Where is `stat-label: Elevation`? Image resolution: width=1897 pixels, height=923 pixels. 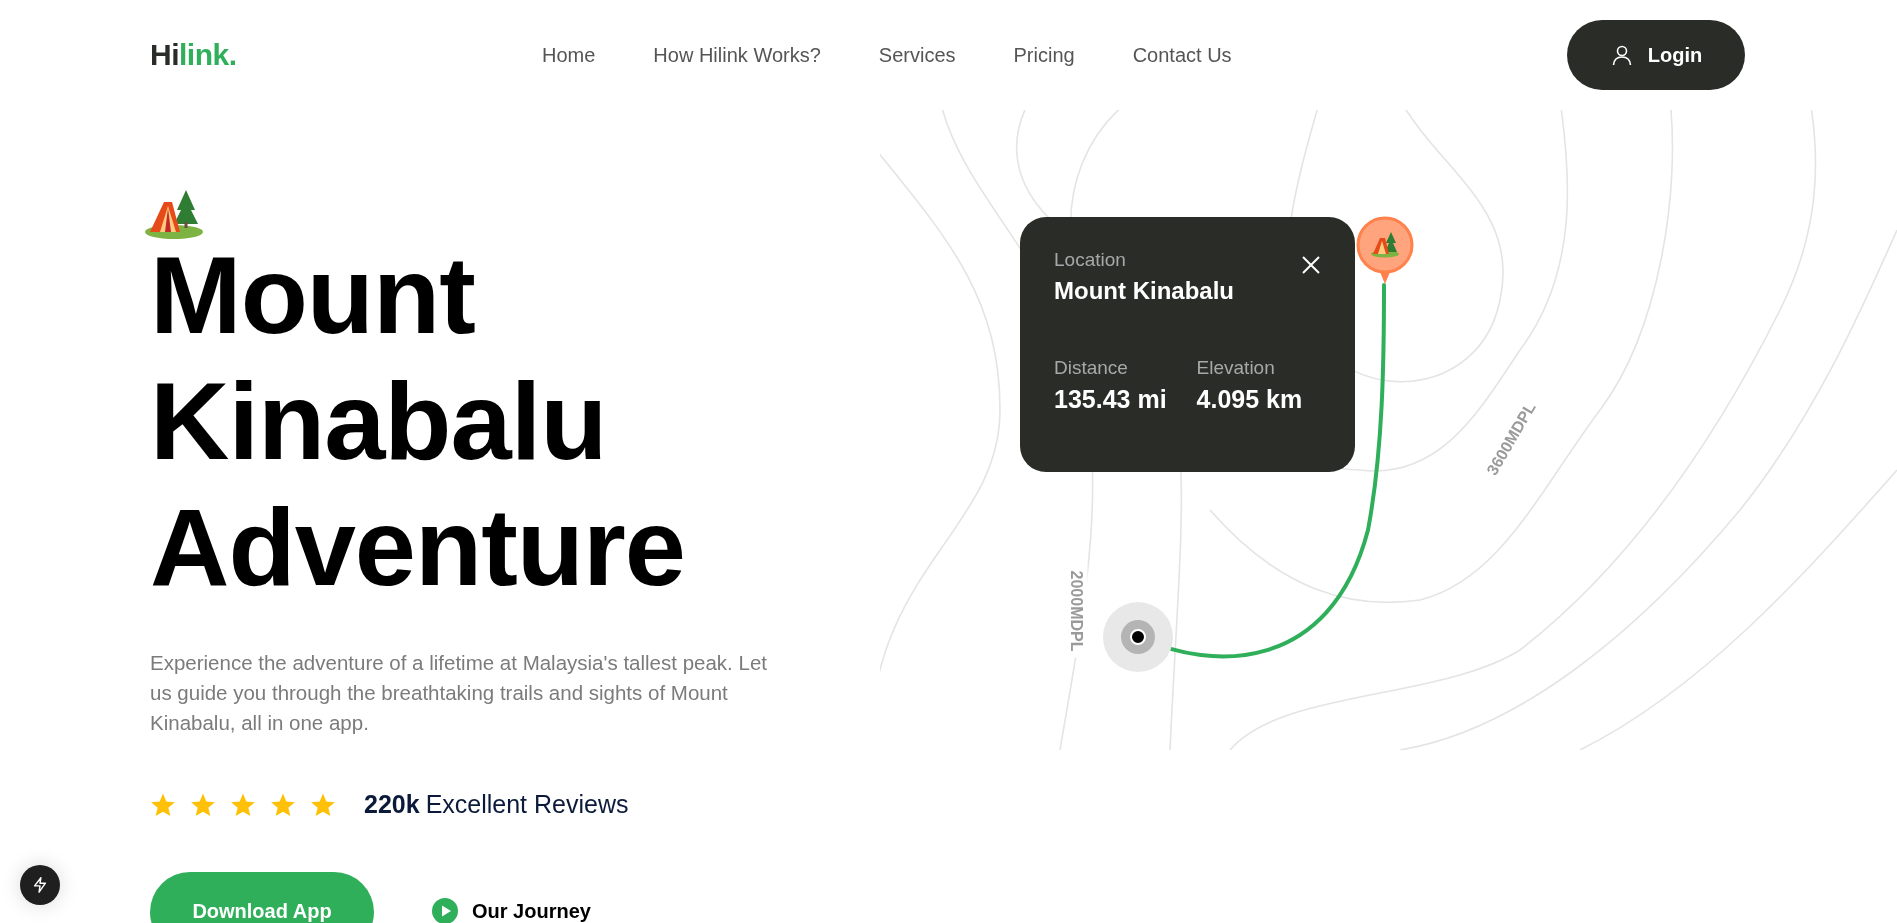 stat-label: Elevation is located at coordinates (1236, 368).